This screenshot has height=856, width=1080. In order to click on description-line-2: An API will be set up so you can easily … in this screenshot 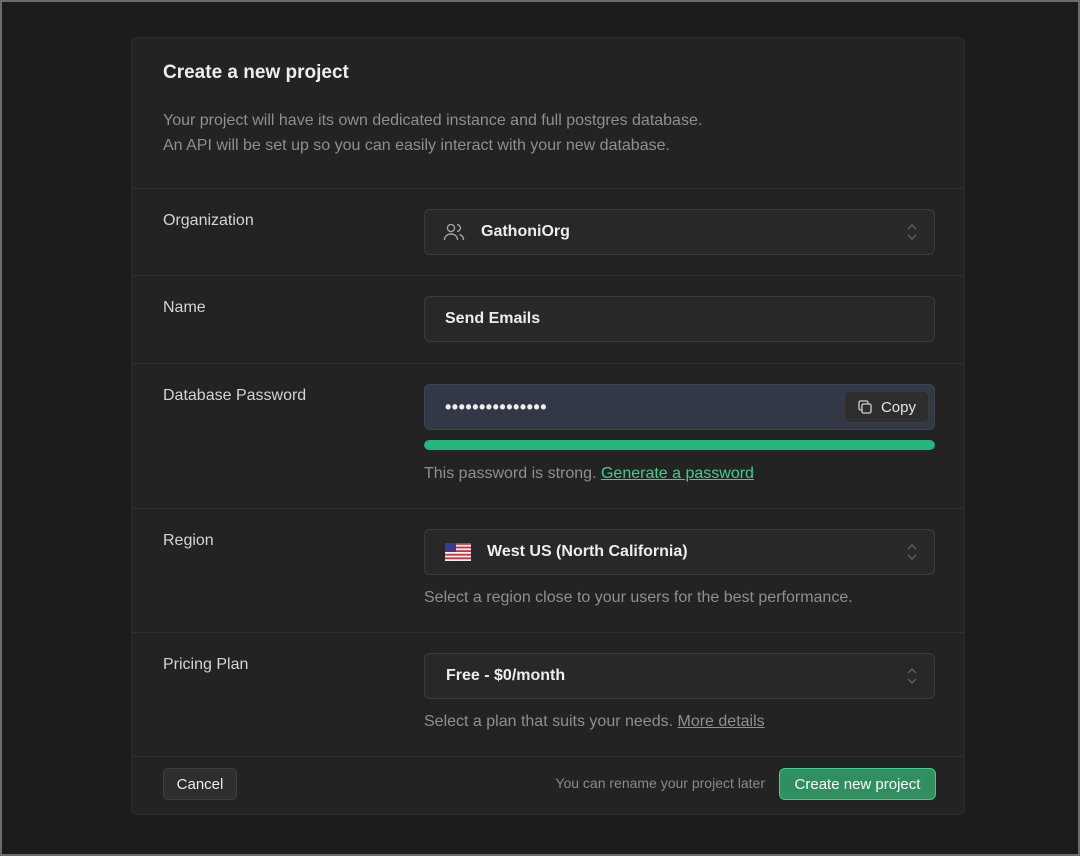, I will do `click(416, 145)`.